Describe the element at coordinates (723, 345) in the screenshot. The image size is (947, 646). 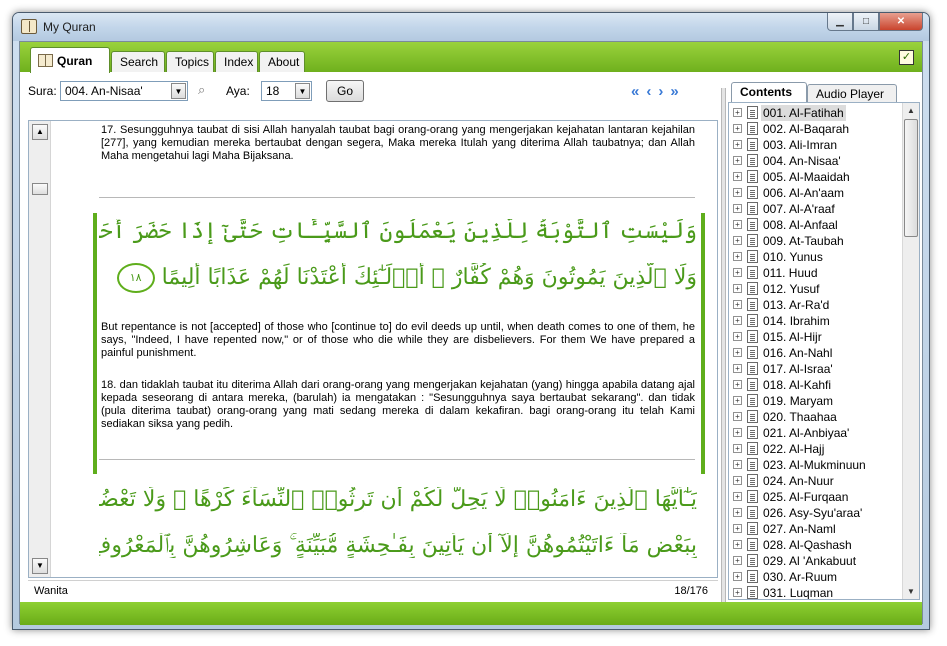
I see `panel-splitter` at that location.